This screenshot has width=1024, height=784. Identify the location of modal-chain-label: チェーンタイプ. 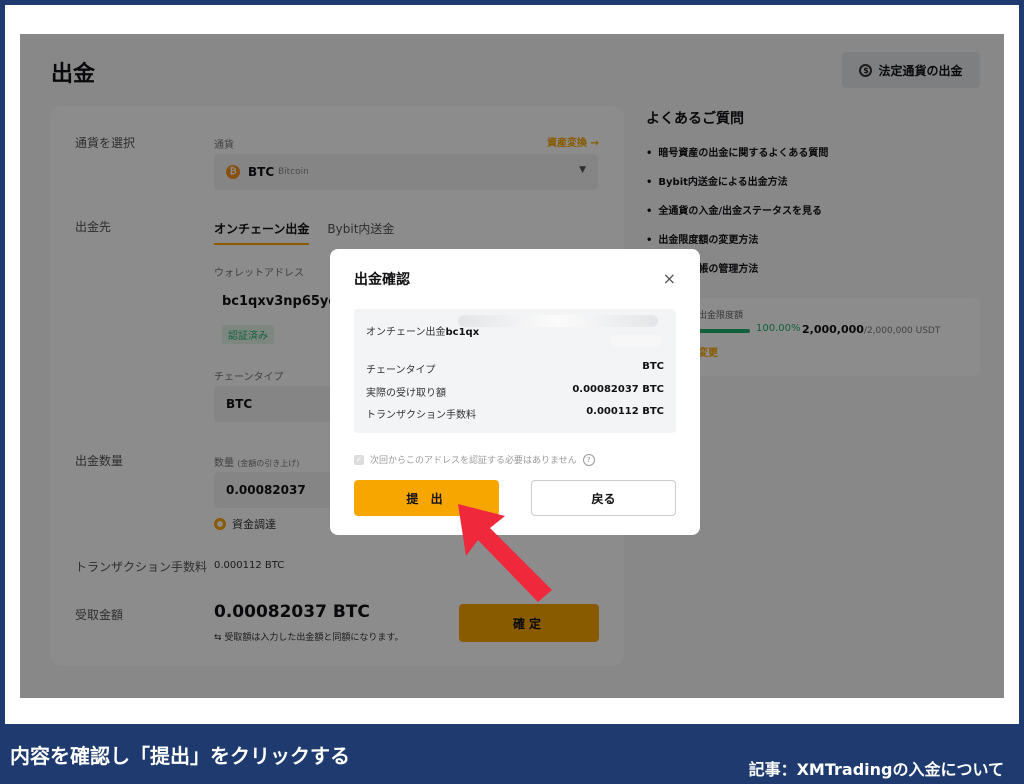
(401, 370).